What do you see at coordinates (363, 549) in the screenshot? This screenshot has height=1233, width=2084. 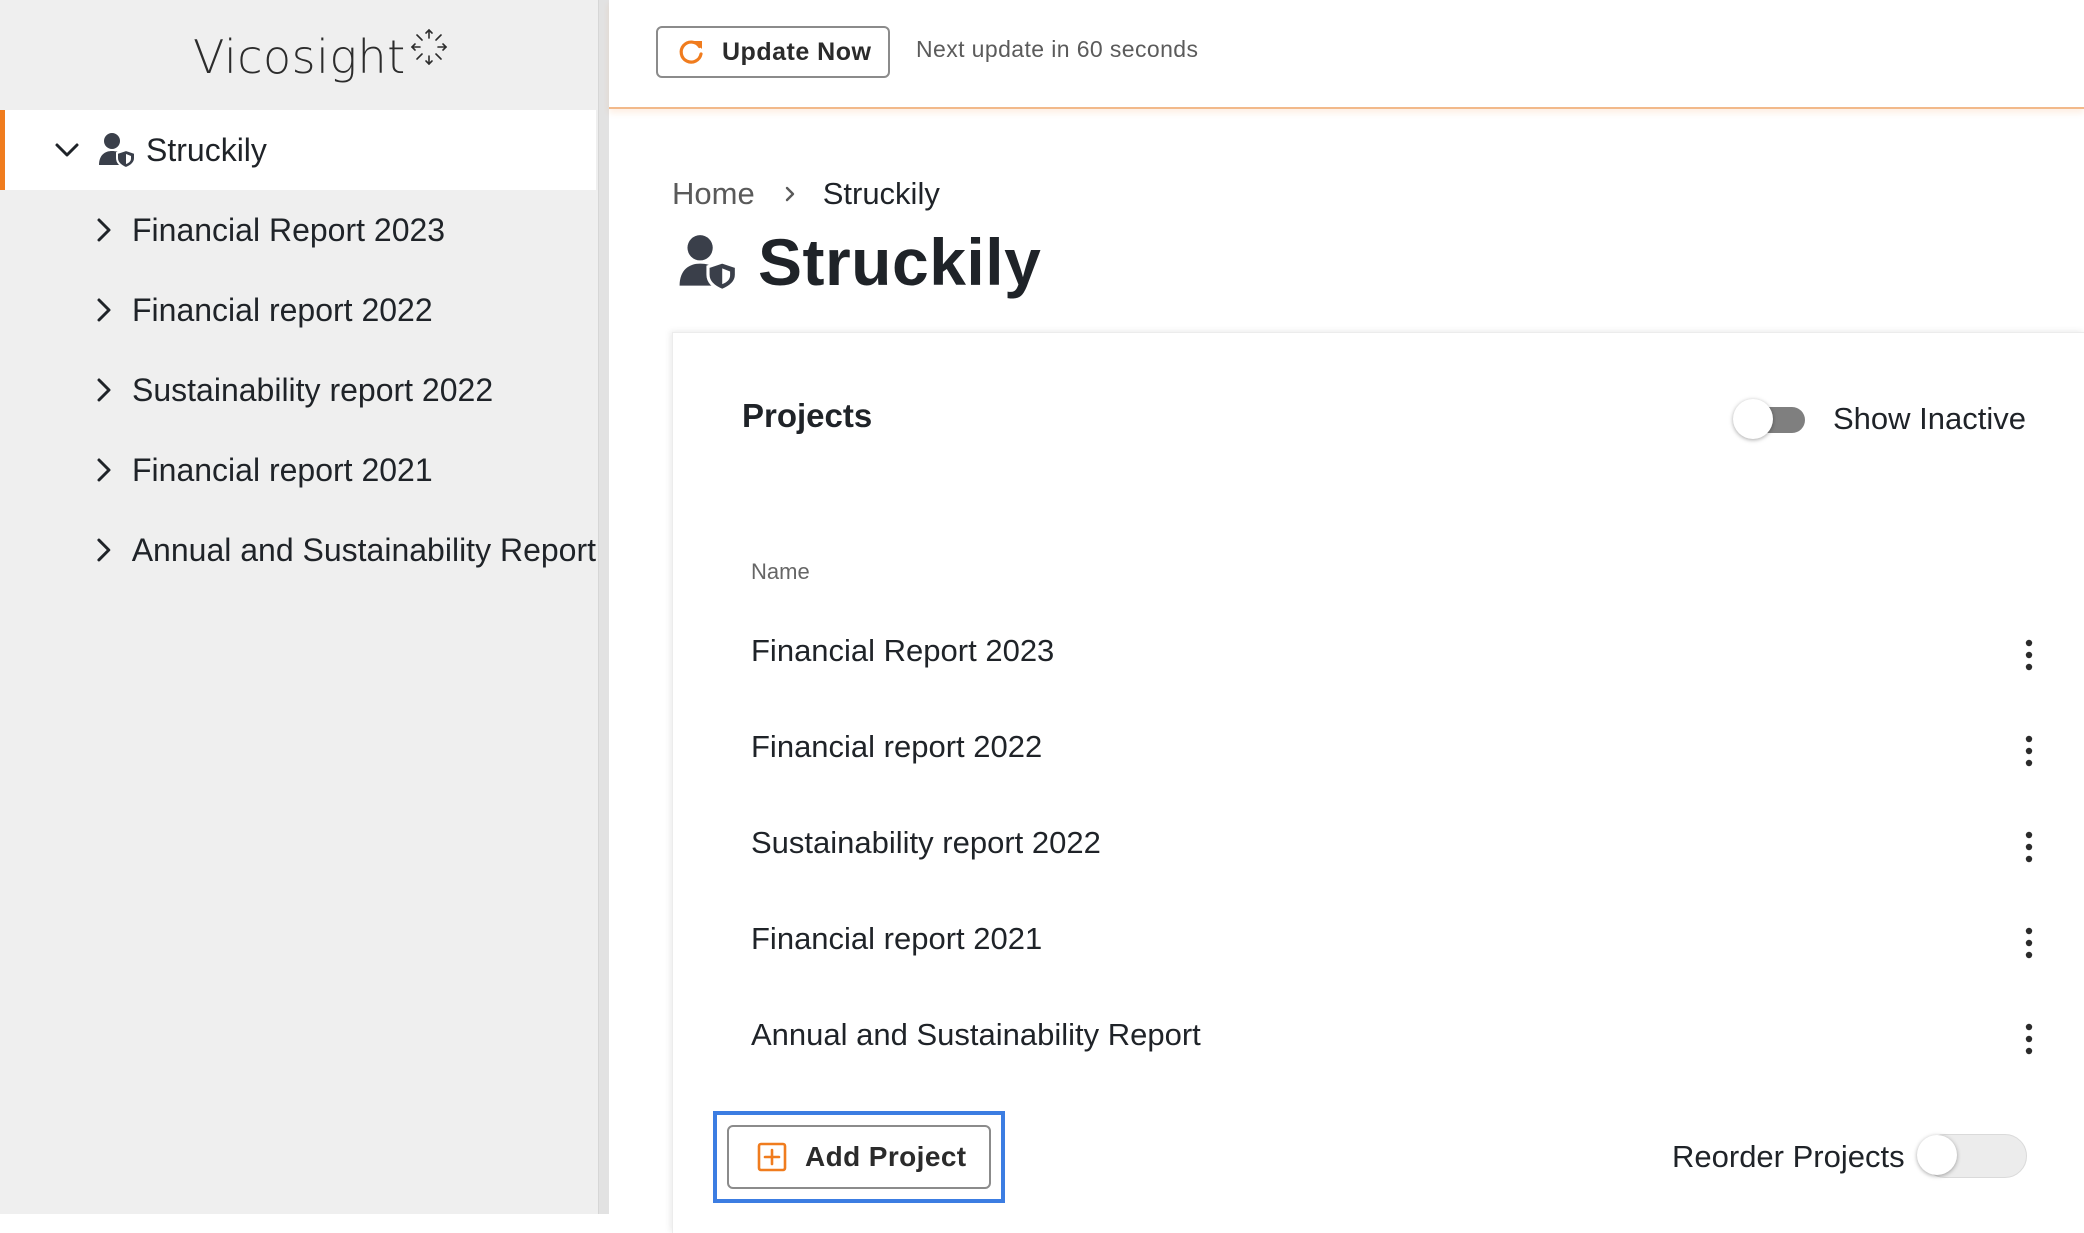 I see `sidebar-item-label: Annual and Sustainability Report` at bounding box center [363, 549].